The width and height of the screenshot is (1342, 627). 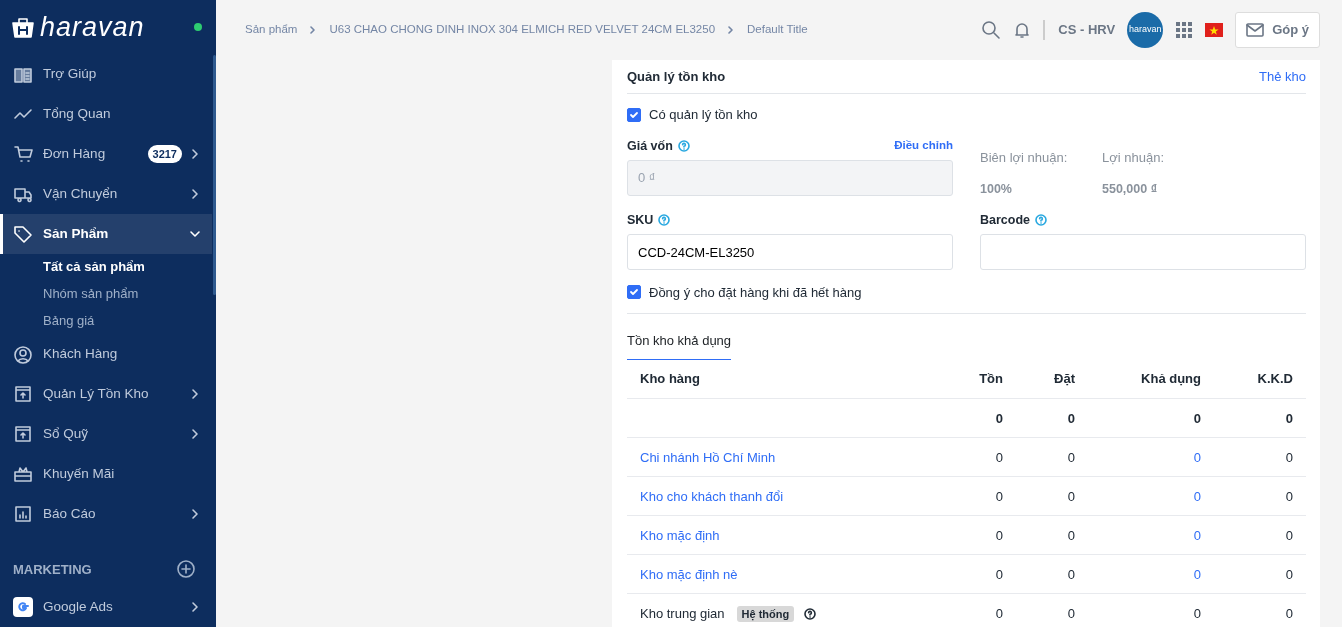 What do you see at coordinates (996, 189) in the screenshot?
I see `stat-value: 100%` at bounding box center [996, 189].